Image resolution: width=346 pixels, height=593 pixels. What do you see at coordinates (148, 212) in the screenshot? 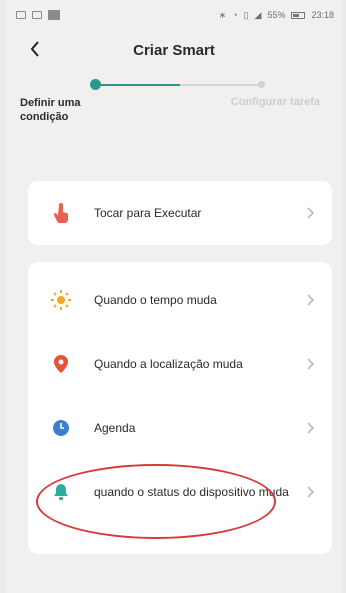
I see `tap-to-run-label: Tocar para Executar` at bounding box center [148, 212].